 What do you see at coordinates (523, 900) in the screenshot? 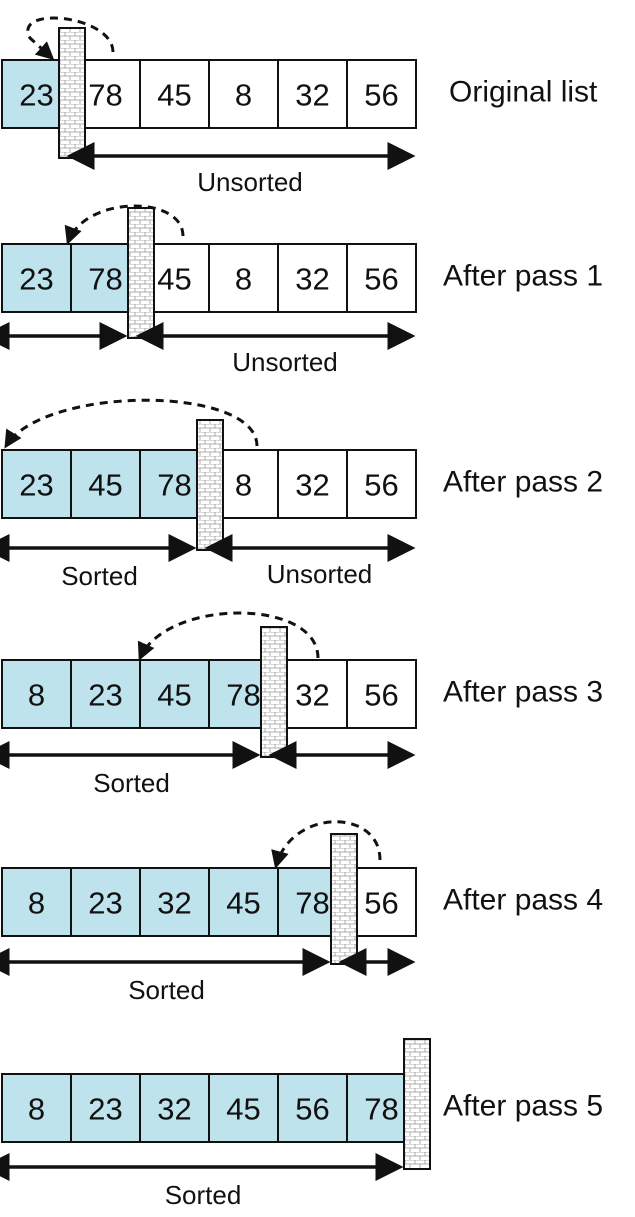
I see `row-label: After pass 4` at bounding box center [523, 900].